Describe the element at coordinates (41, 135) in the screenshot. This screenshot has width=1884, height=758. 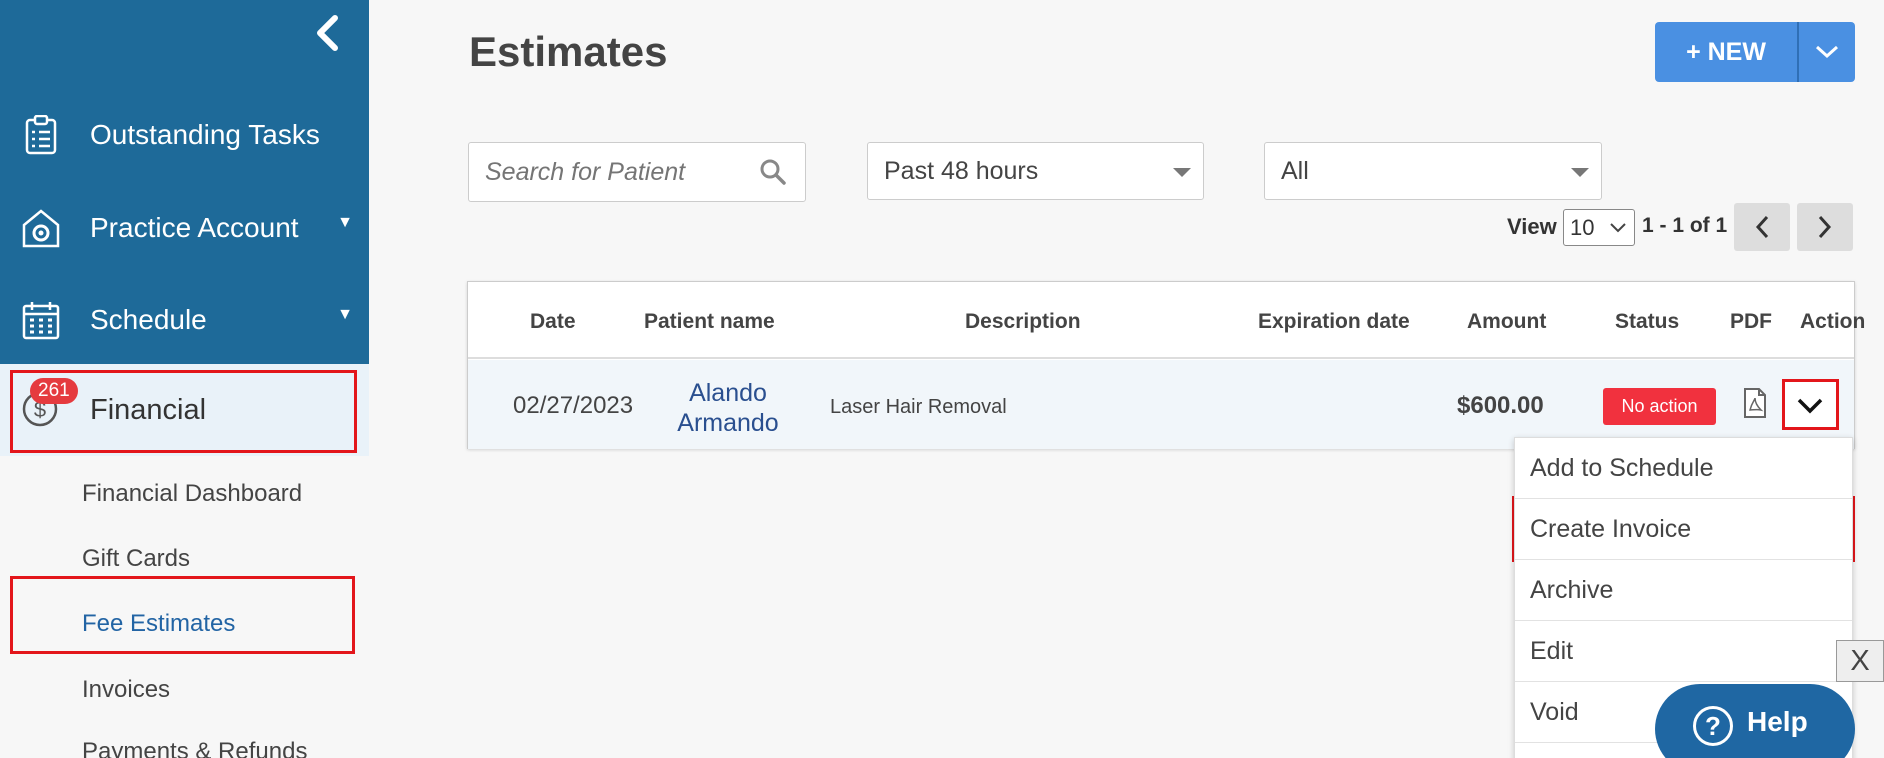
I see `clipboard-list-icon` at that location.